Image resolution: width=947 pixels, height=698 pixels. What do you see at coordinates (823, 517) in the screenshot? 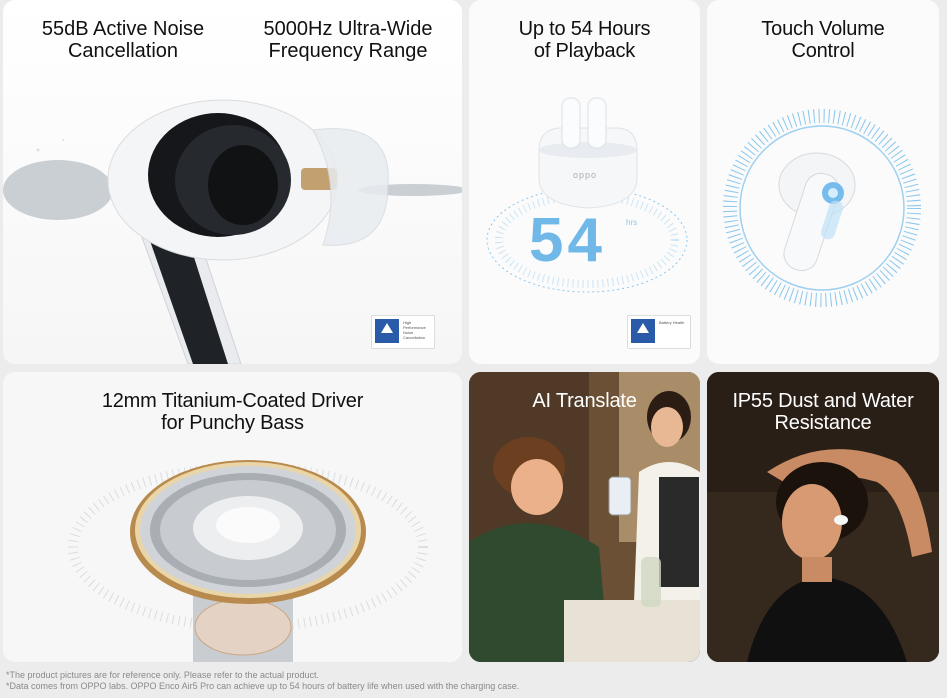
I see `ip55-tile: IP55 Dust and Water Resistance` at bounding box center [823, 517].